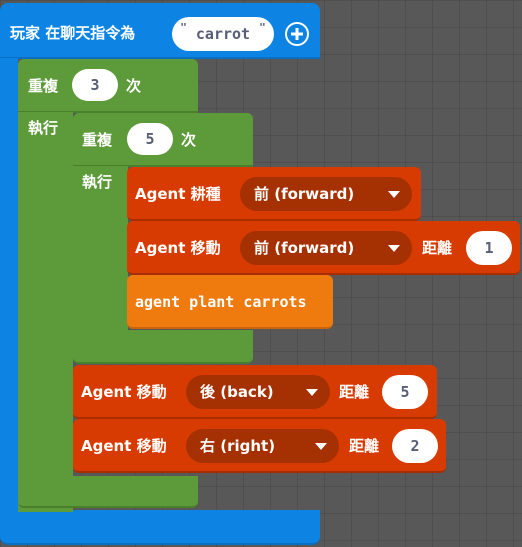 Image resolution: width=522 pixels, height=547 pixels. I want to click on chat-command-input: " carrot ", so click(223, 34).